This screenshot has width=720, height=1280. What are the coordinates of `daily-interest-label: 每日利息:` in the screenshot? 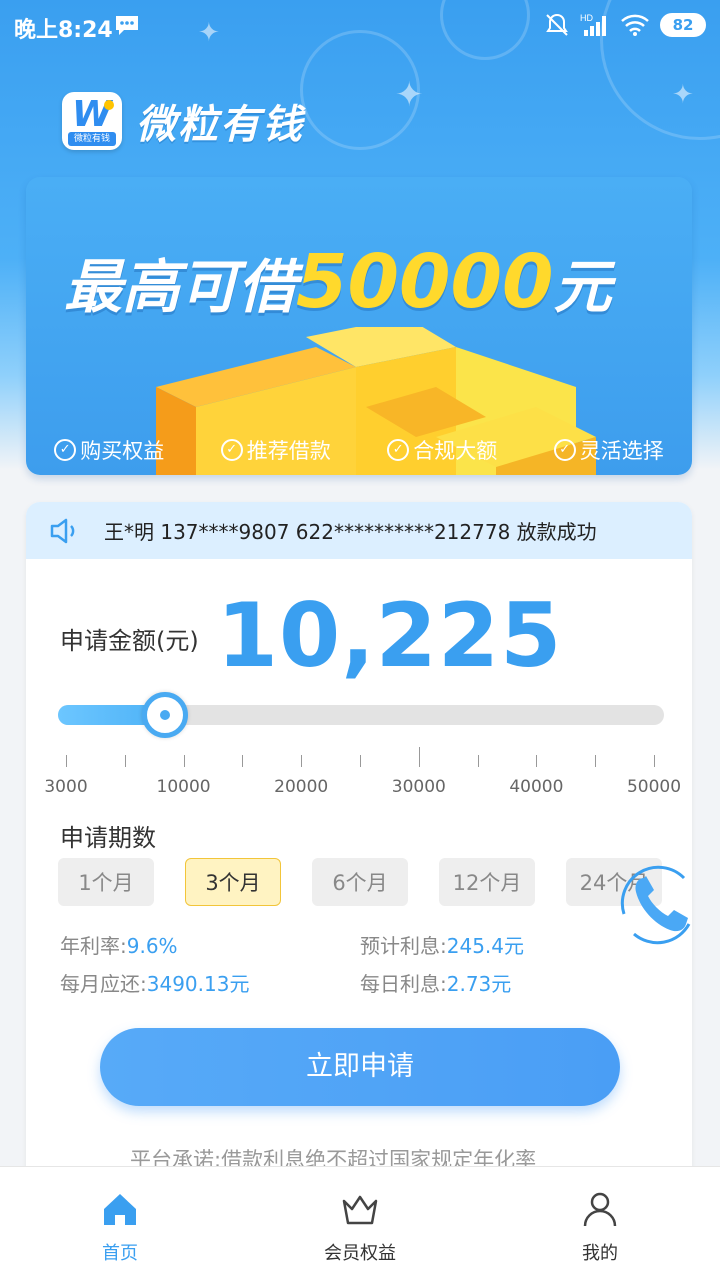 It's located at (403, 984).